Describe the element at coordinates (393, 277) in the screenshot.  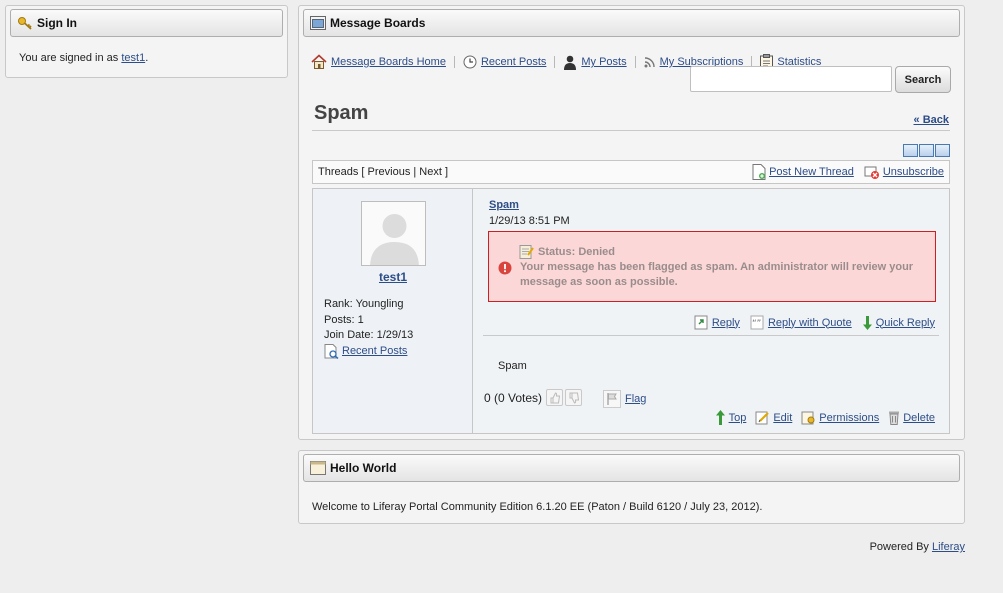
I see `author-name-link: test1` at that location.